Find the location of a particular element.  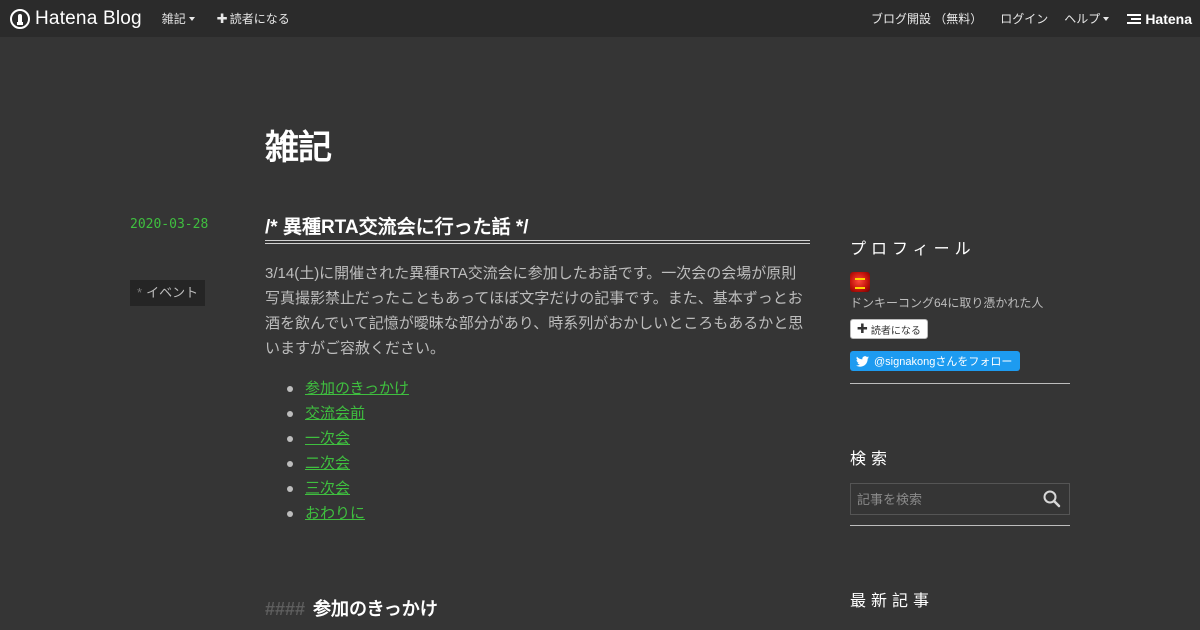

subscribe-button: ✚ 読者になる is located at coordinates (889, 329).